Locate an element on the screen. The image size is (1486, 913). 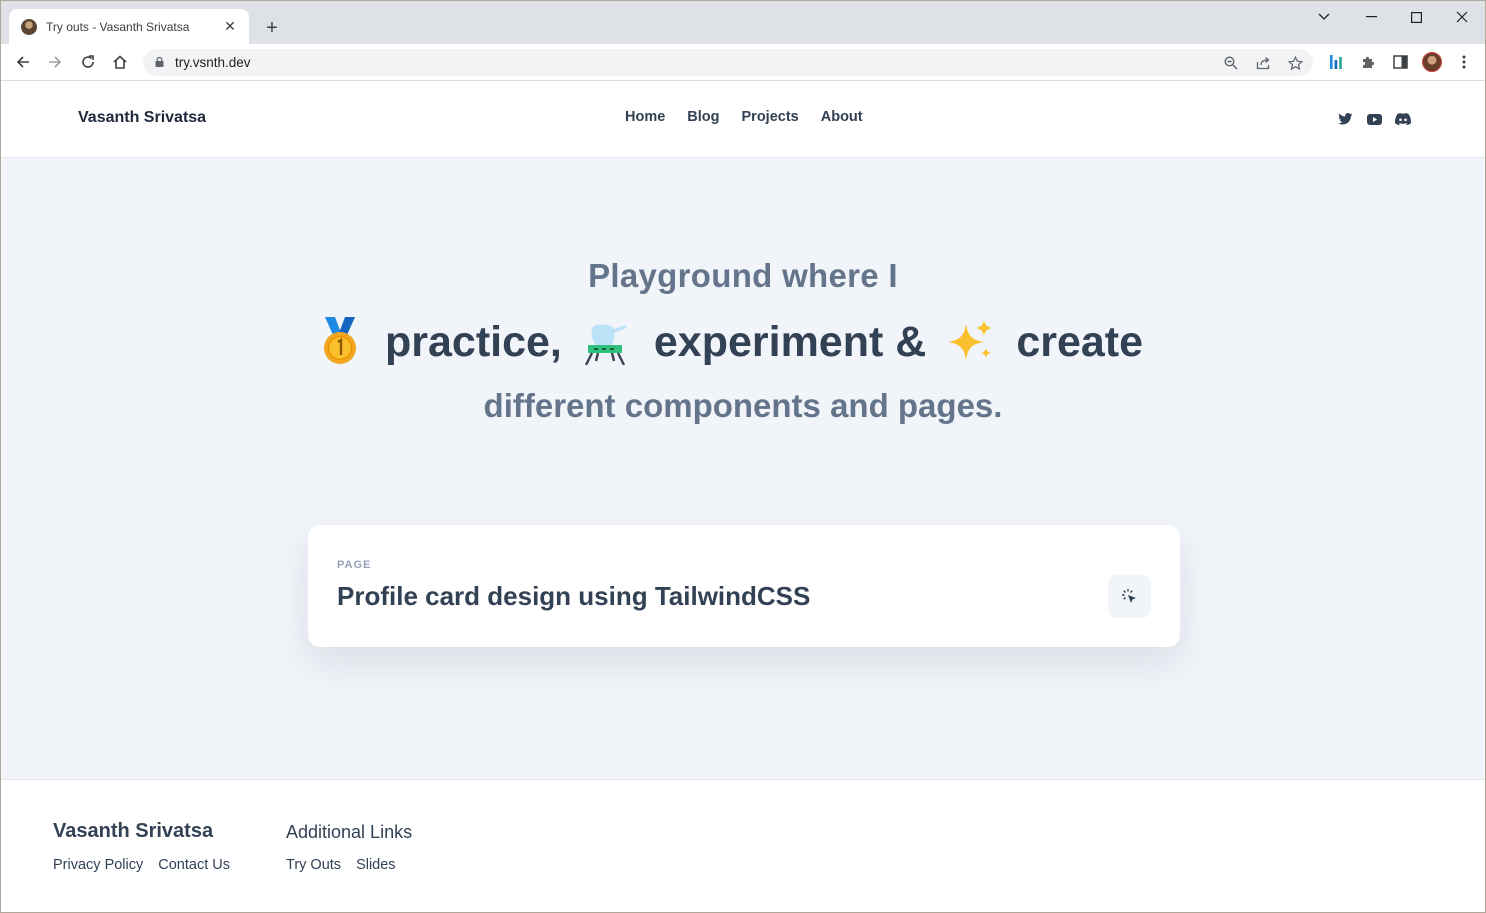
discord-icon is located at coordinates (1403, 119).